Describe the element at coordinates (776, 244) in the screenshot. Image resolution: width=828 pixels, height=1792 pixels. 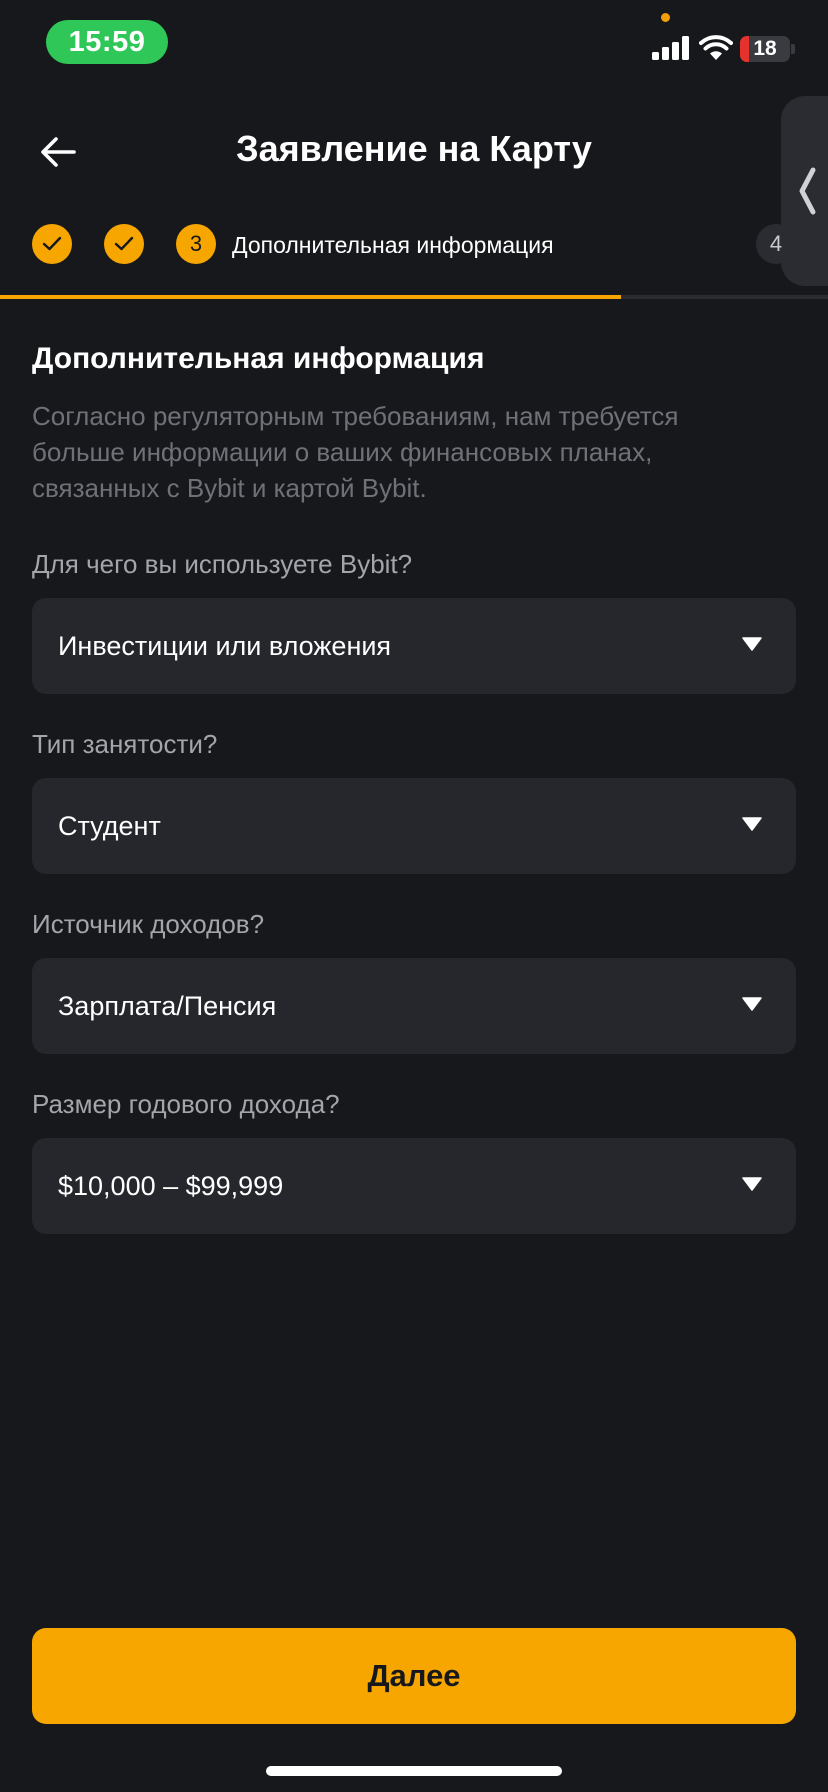
I see `step-4-upcoming: 4` at that location.